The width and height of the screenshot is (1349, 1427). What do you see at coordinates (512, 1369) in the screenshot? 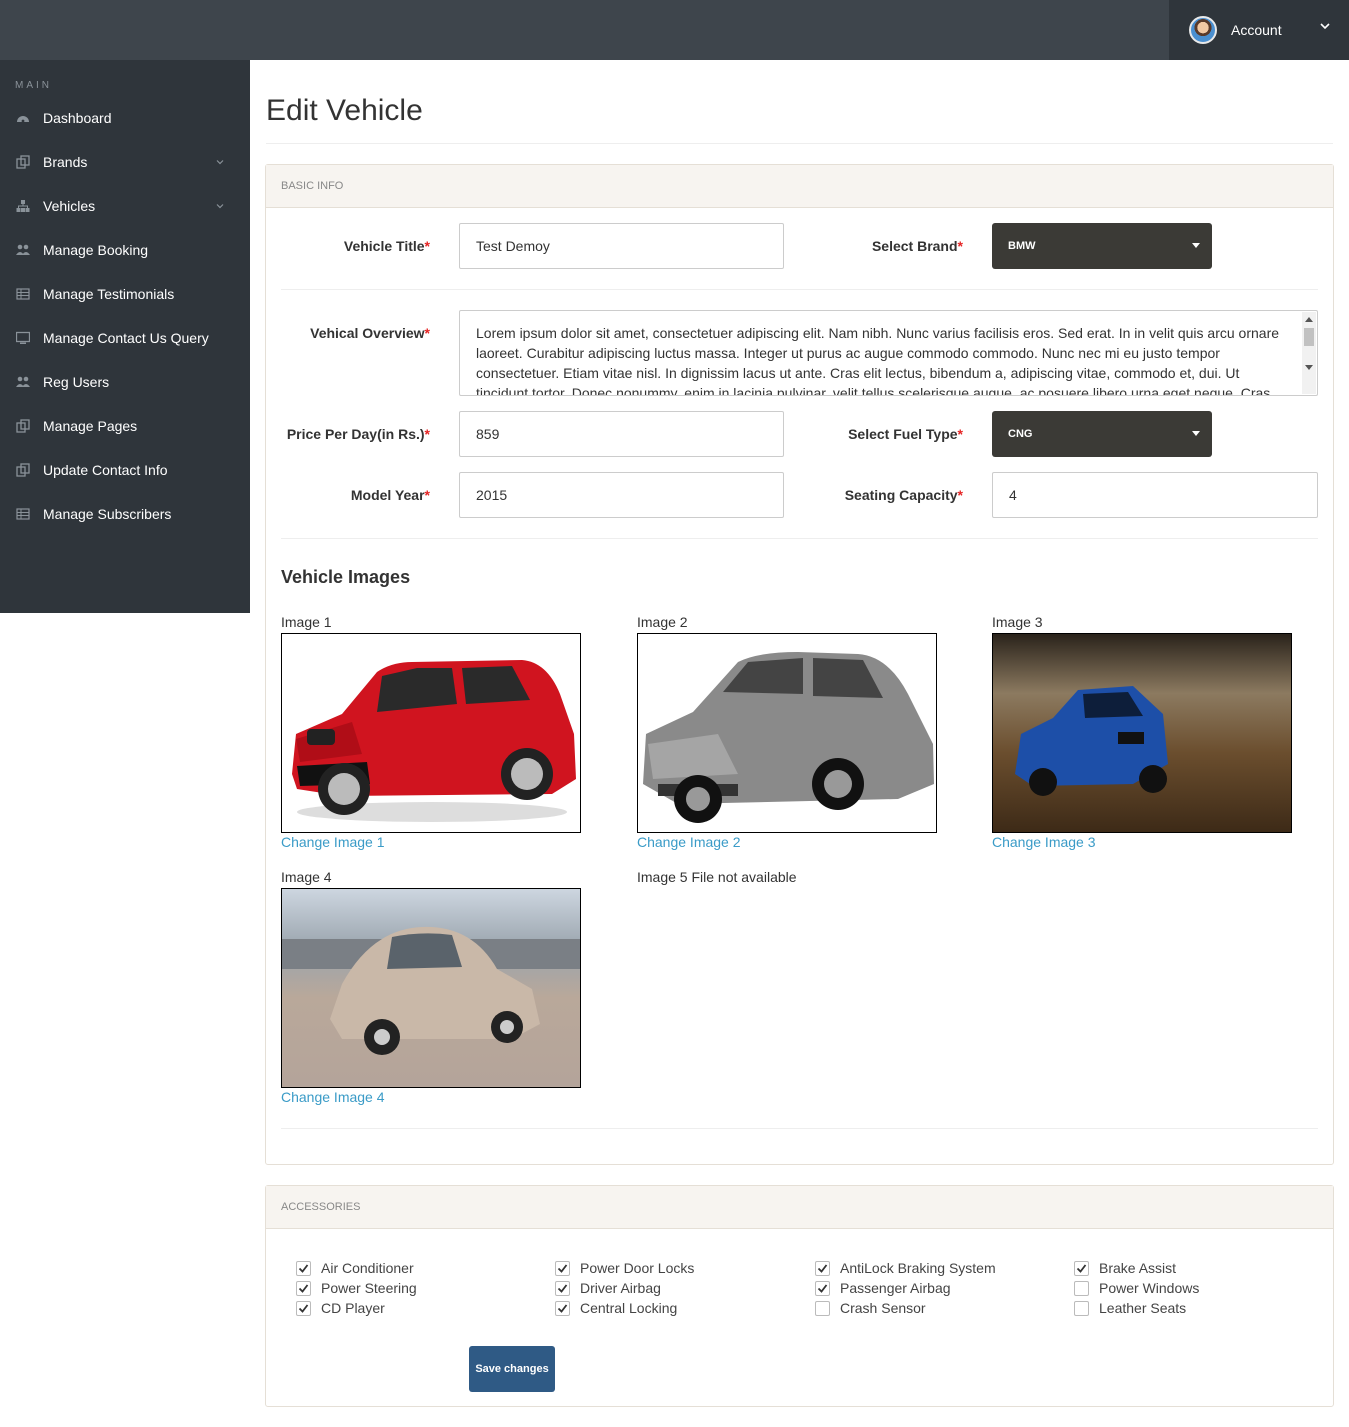
I see `save-changes-button: Save changes` at bounding box center [512, 1369].